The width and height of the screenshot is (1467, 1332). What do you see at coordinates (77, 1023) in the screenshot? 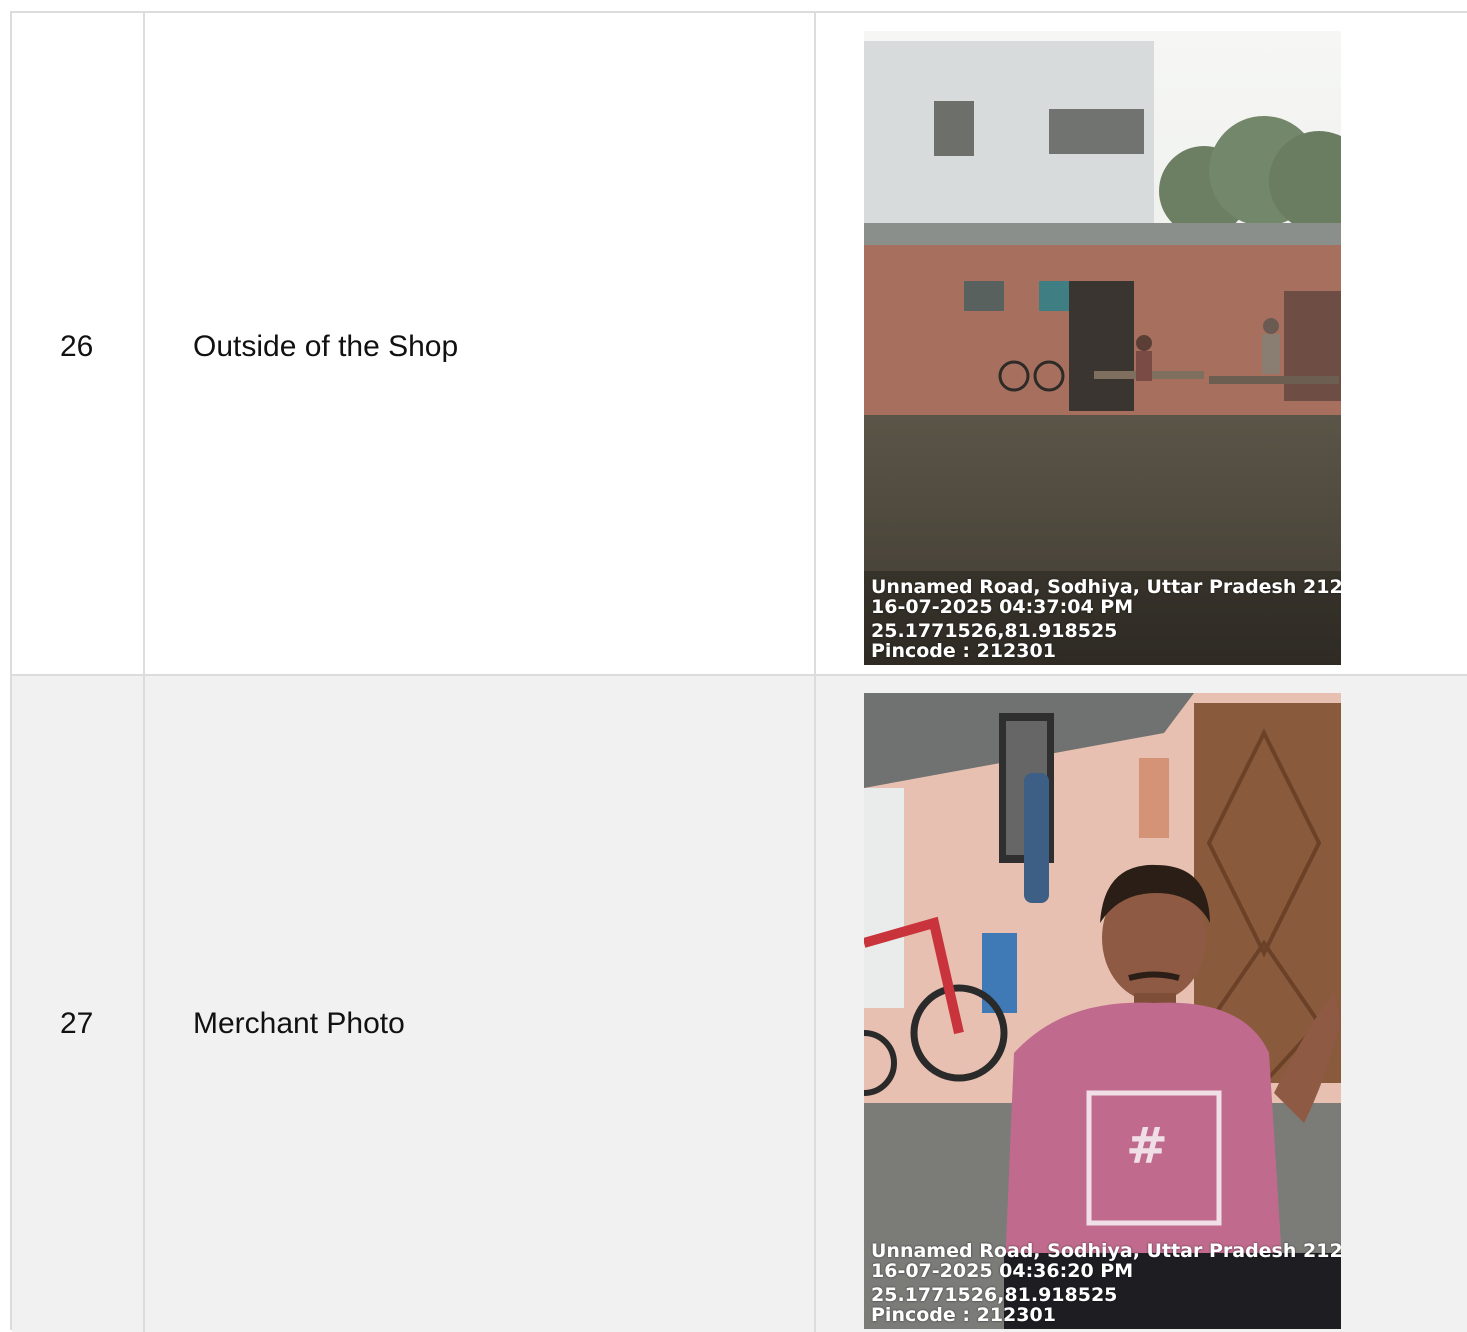
I see `serial-number: 27` at bounding box center [77, 1023].